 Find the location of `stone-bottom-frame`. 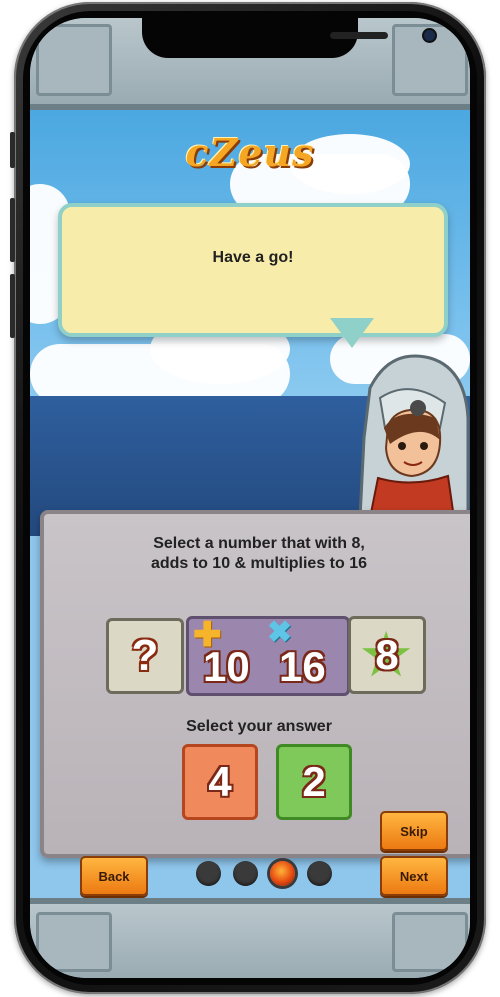

stone-bottom-frame is located at coordinates (250, 938).